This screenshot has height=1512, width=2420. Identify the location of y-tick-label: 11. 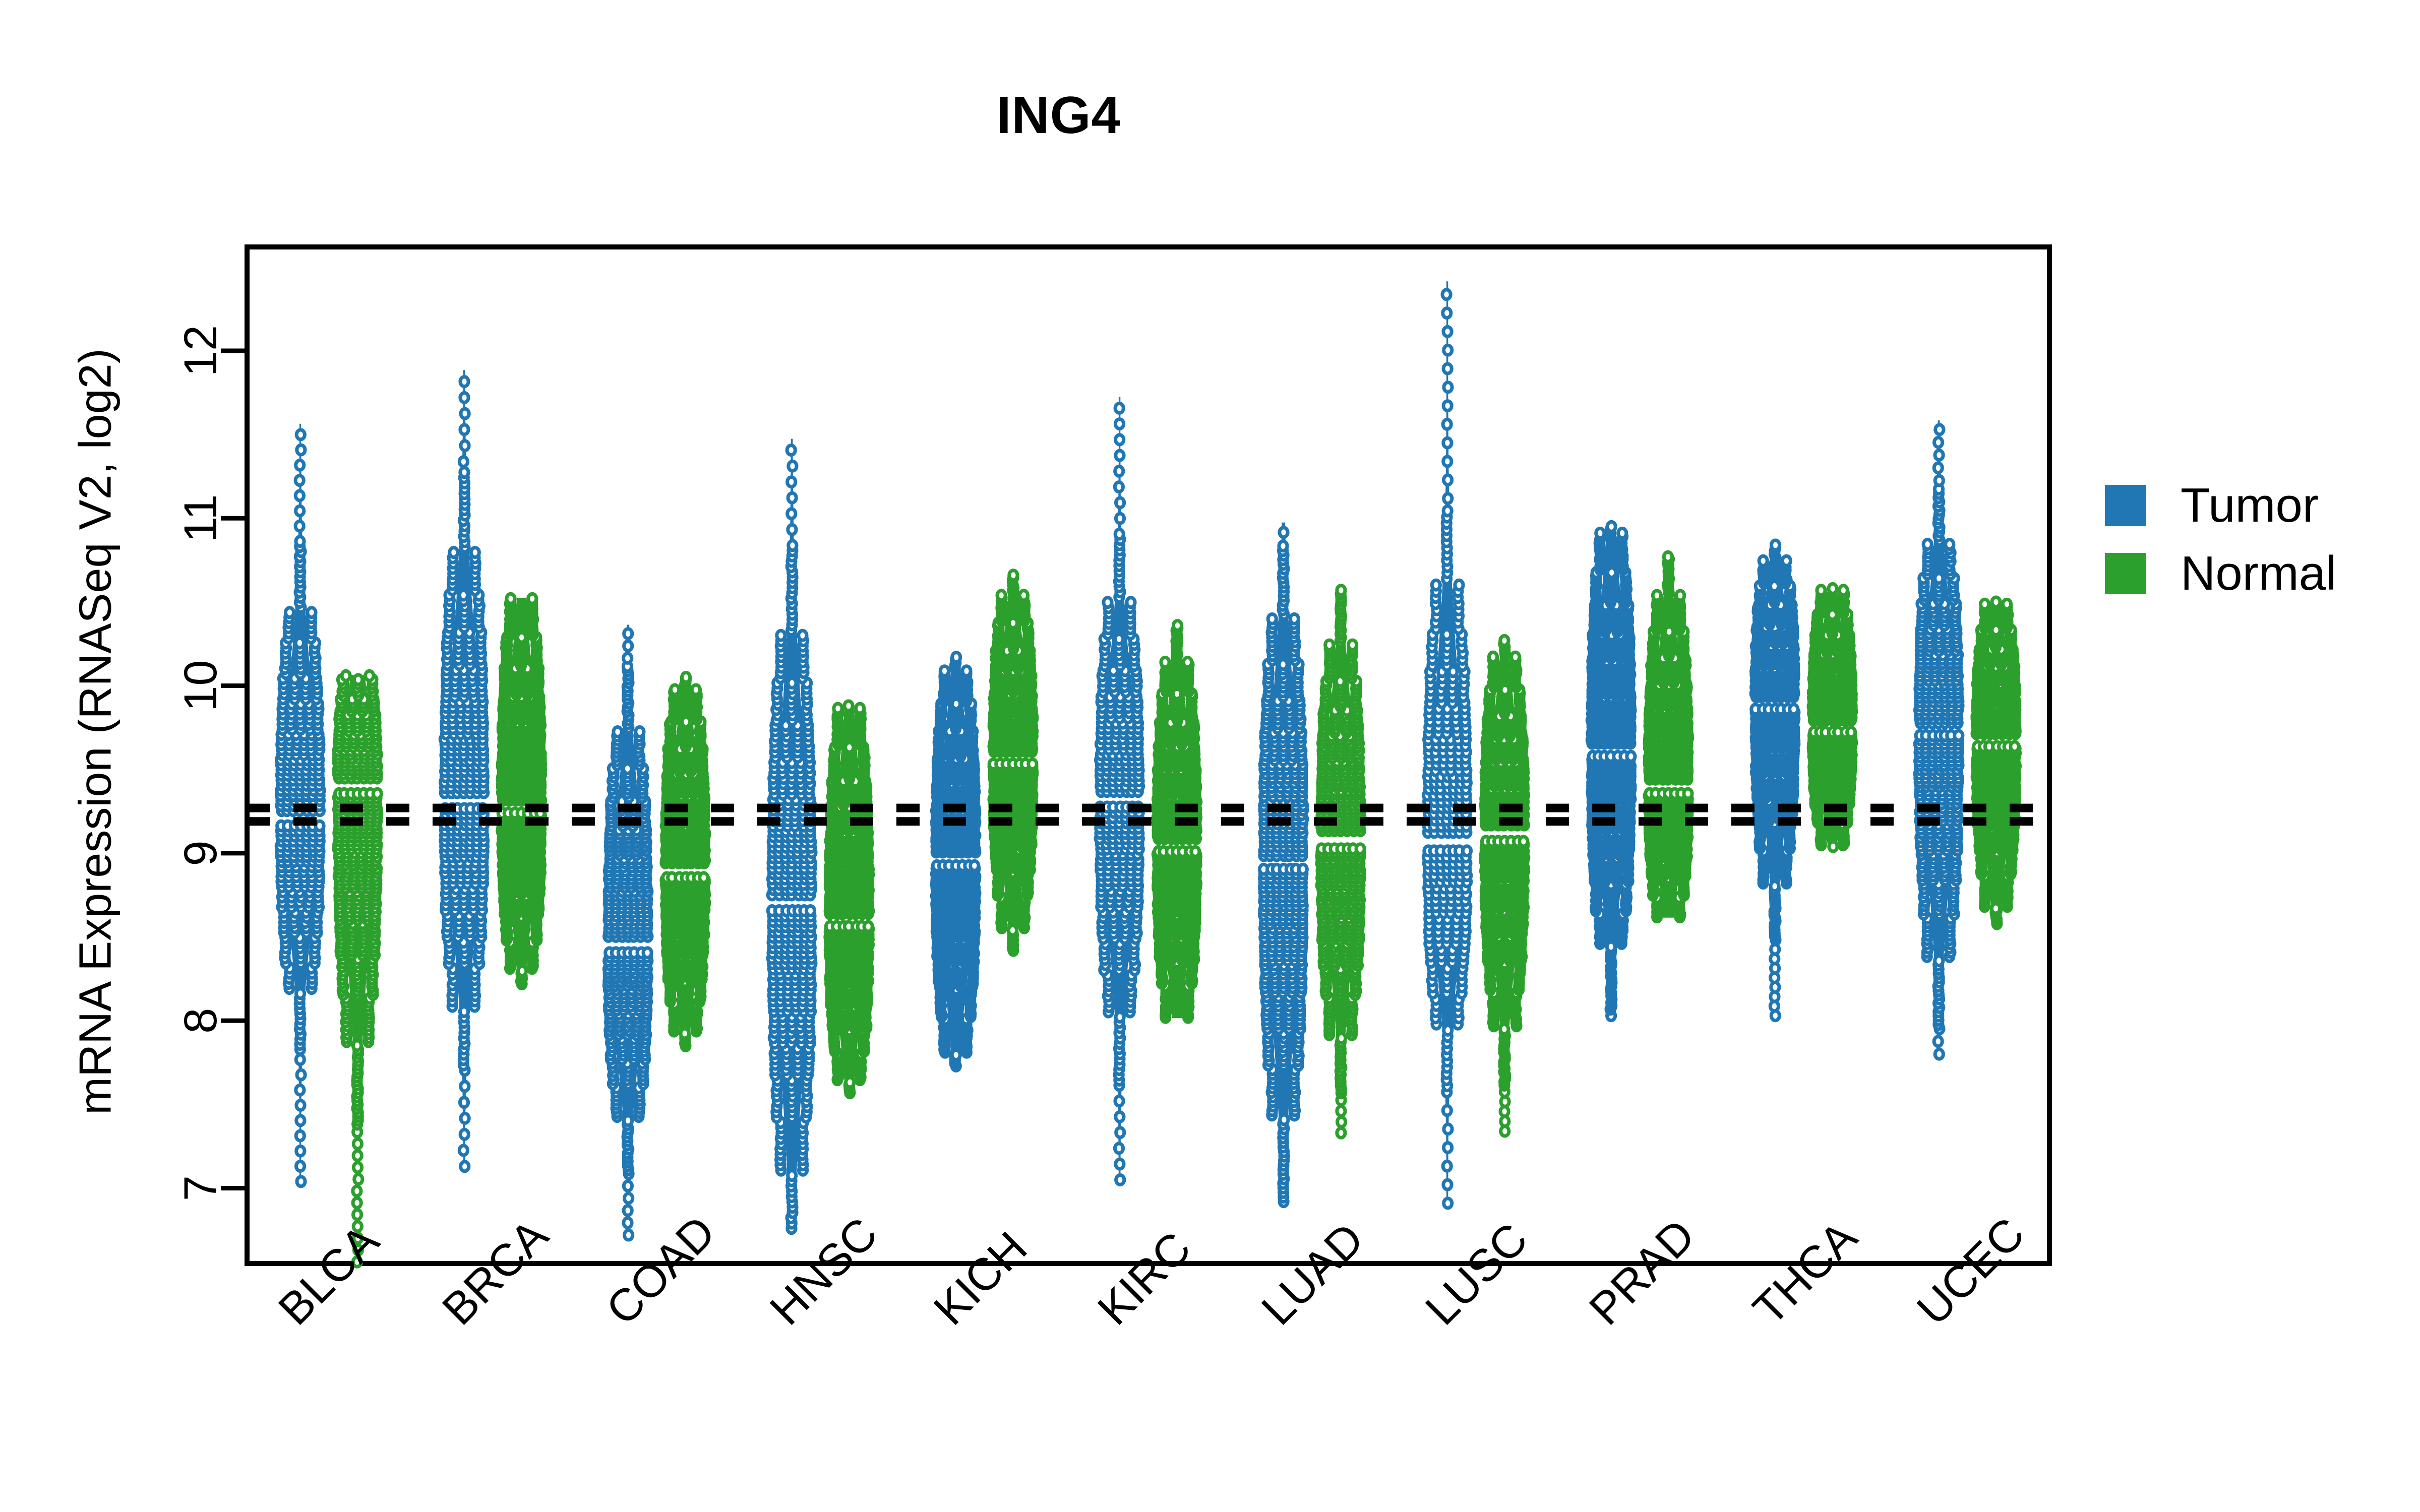
(200, 518).